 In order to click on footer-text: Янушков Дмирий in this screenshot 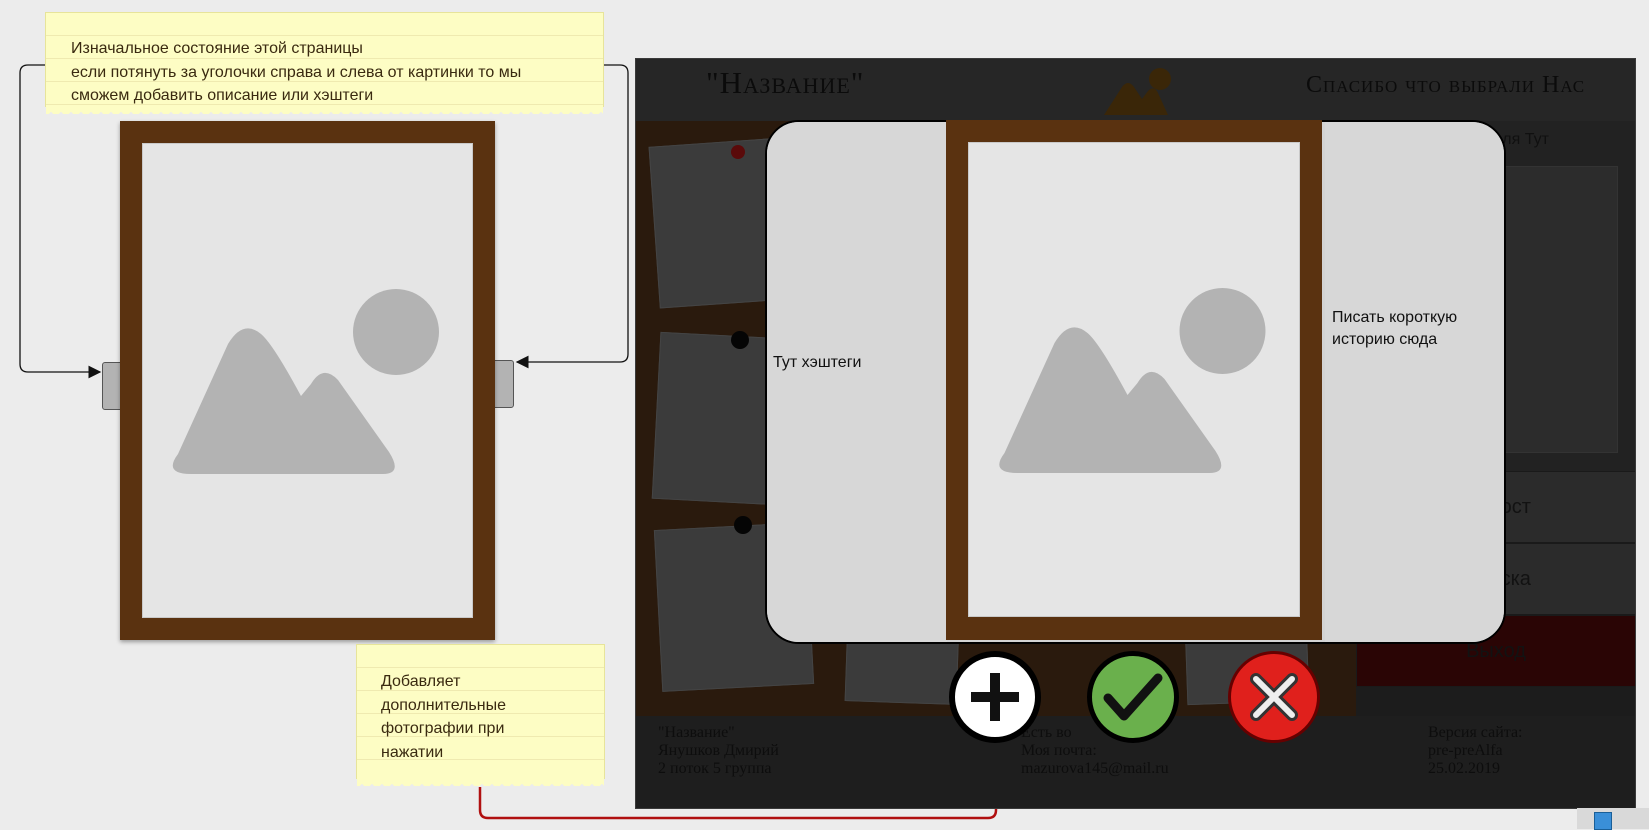, I will do `click(718, 750)`.